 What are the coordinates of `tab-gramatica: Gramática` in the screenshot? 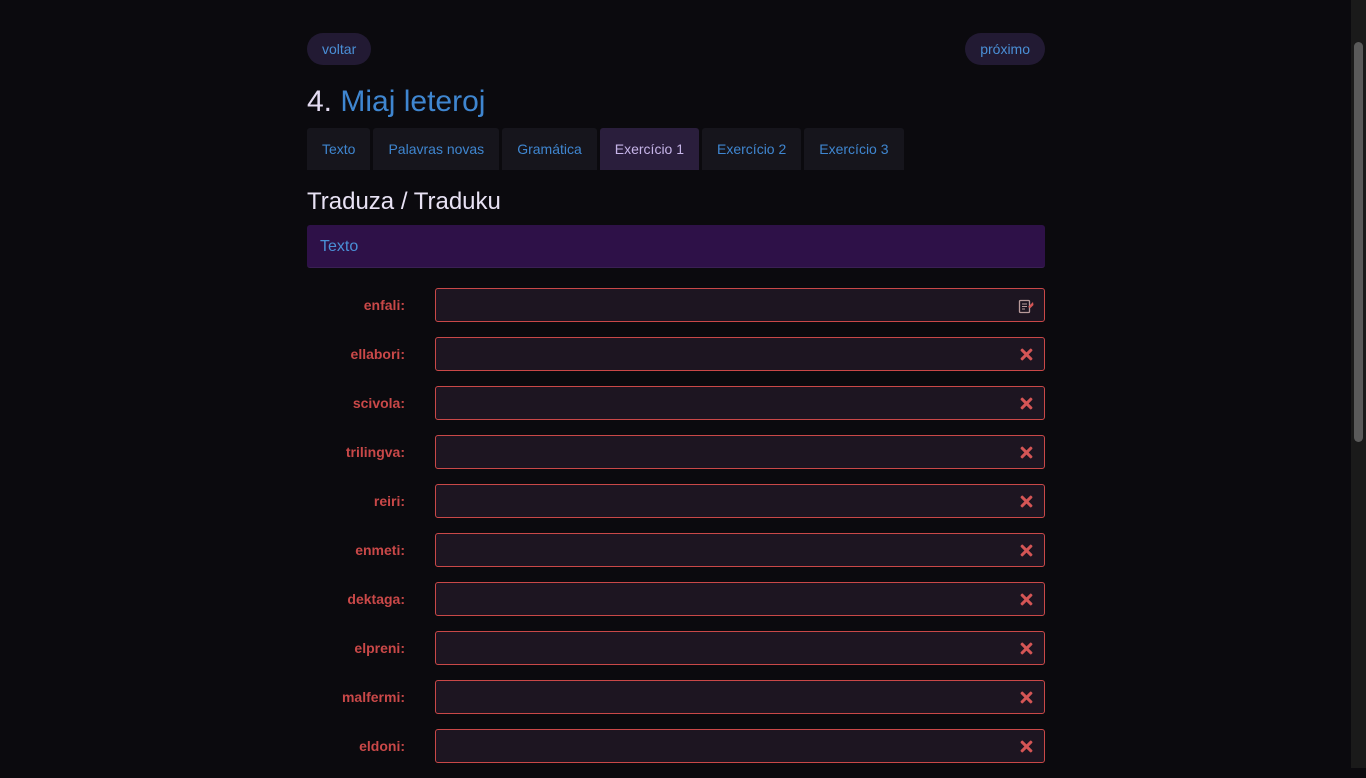 It's located at (549, 149).